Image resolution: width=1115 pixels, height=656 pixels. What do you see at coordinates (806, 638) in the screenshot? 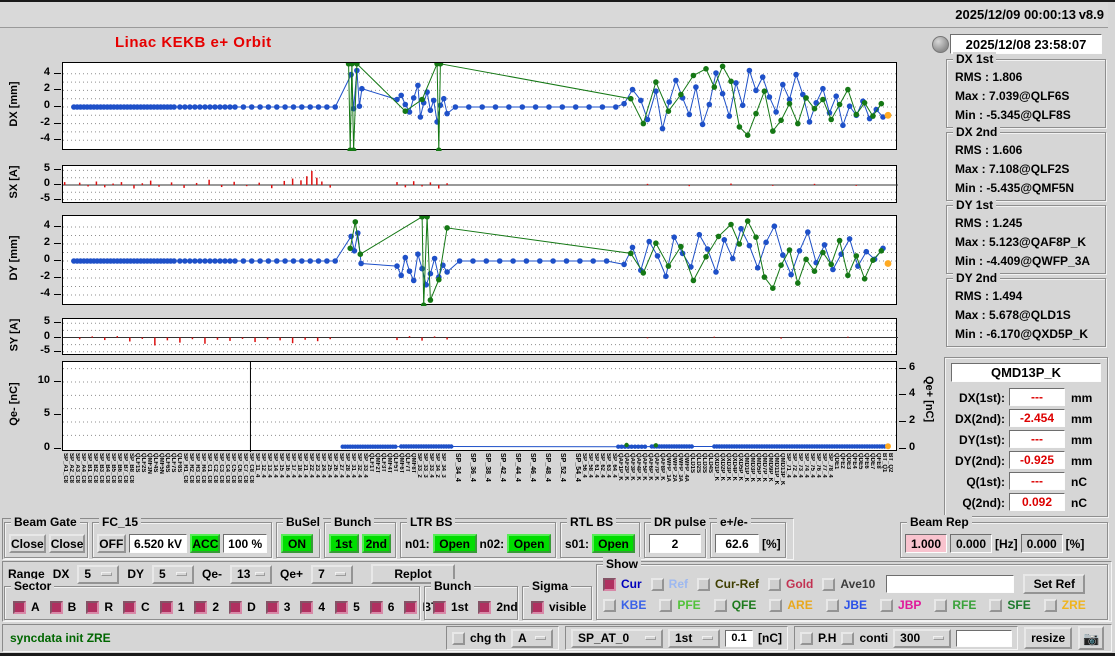
I see `ph-checkbox-box` at bounding box center [806, 638].